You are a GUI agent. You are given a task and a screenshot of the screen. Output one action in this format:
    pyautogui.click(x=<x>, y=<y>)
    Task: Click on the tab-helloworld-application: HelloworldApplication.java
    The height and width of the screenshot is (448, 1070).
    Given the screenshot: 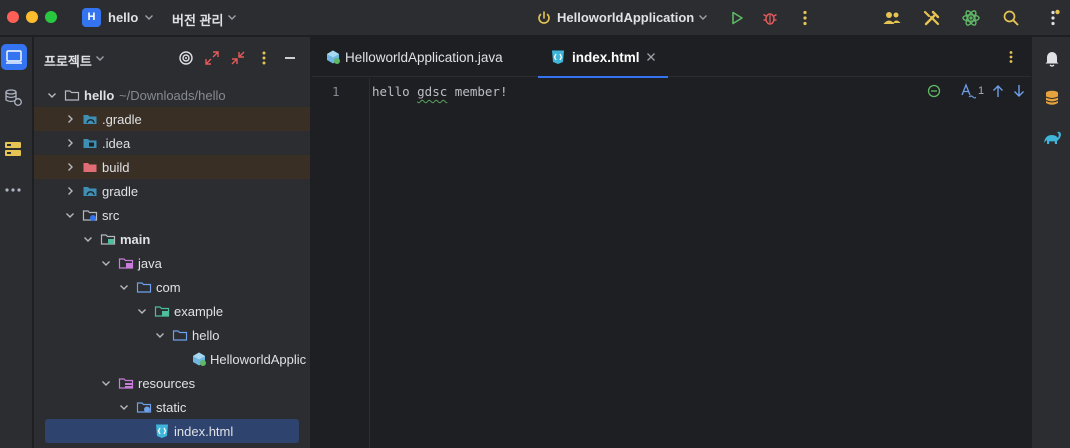 What is the action you would take?
    pyautogui.click(x=424, y=57)
    